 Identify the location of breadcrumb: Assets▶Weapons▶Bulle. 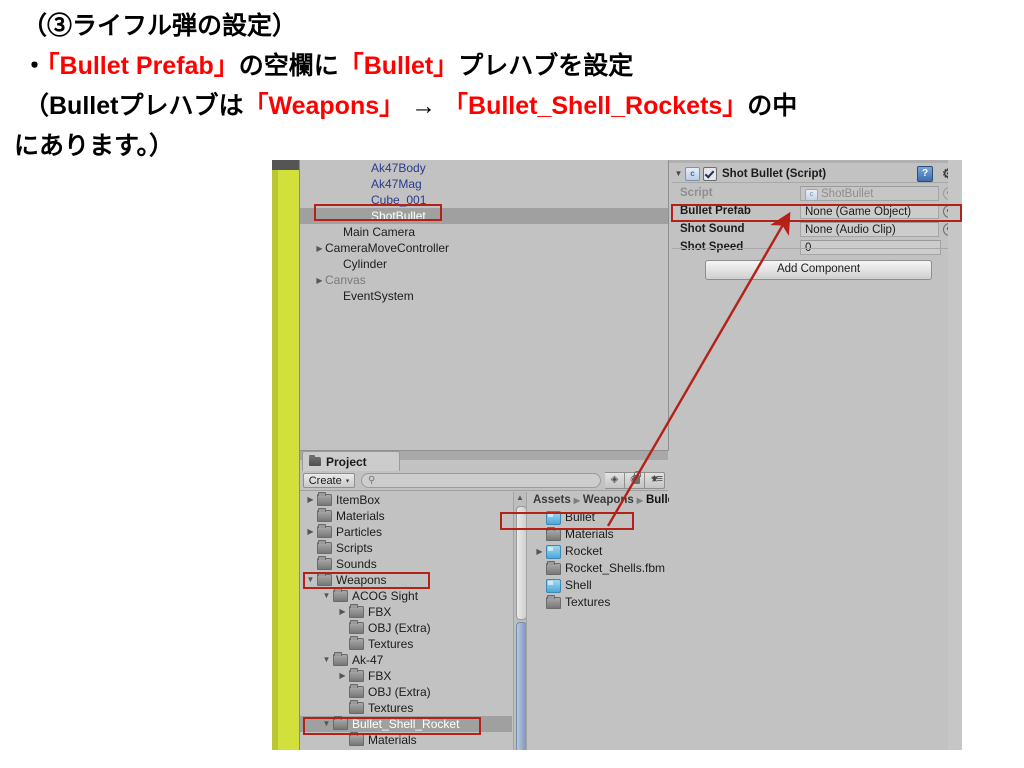
(598, 500).